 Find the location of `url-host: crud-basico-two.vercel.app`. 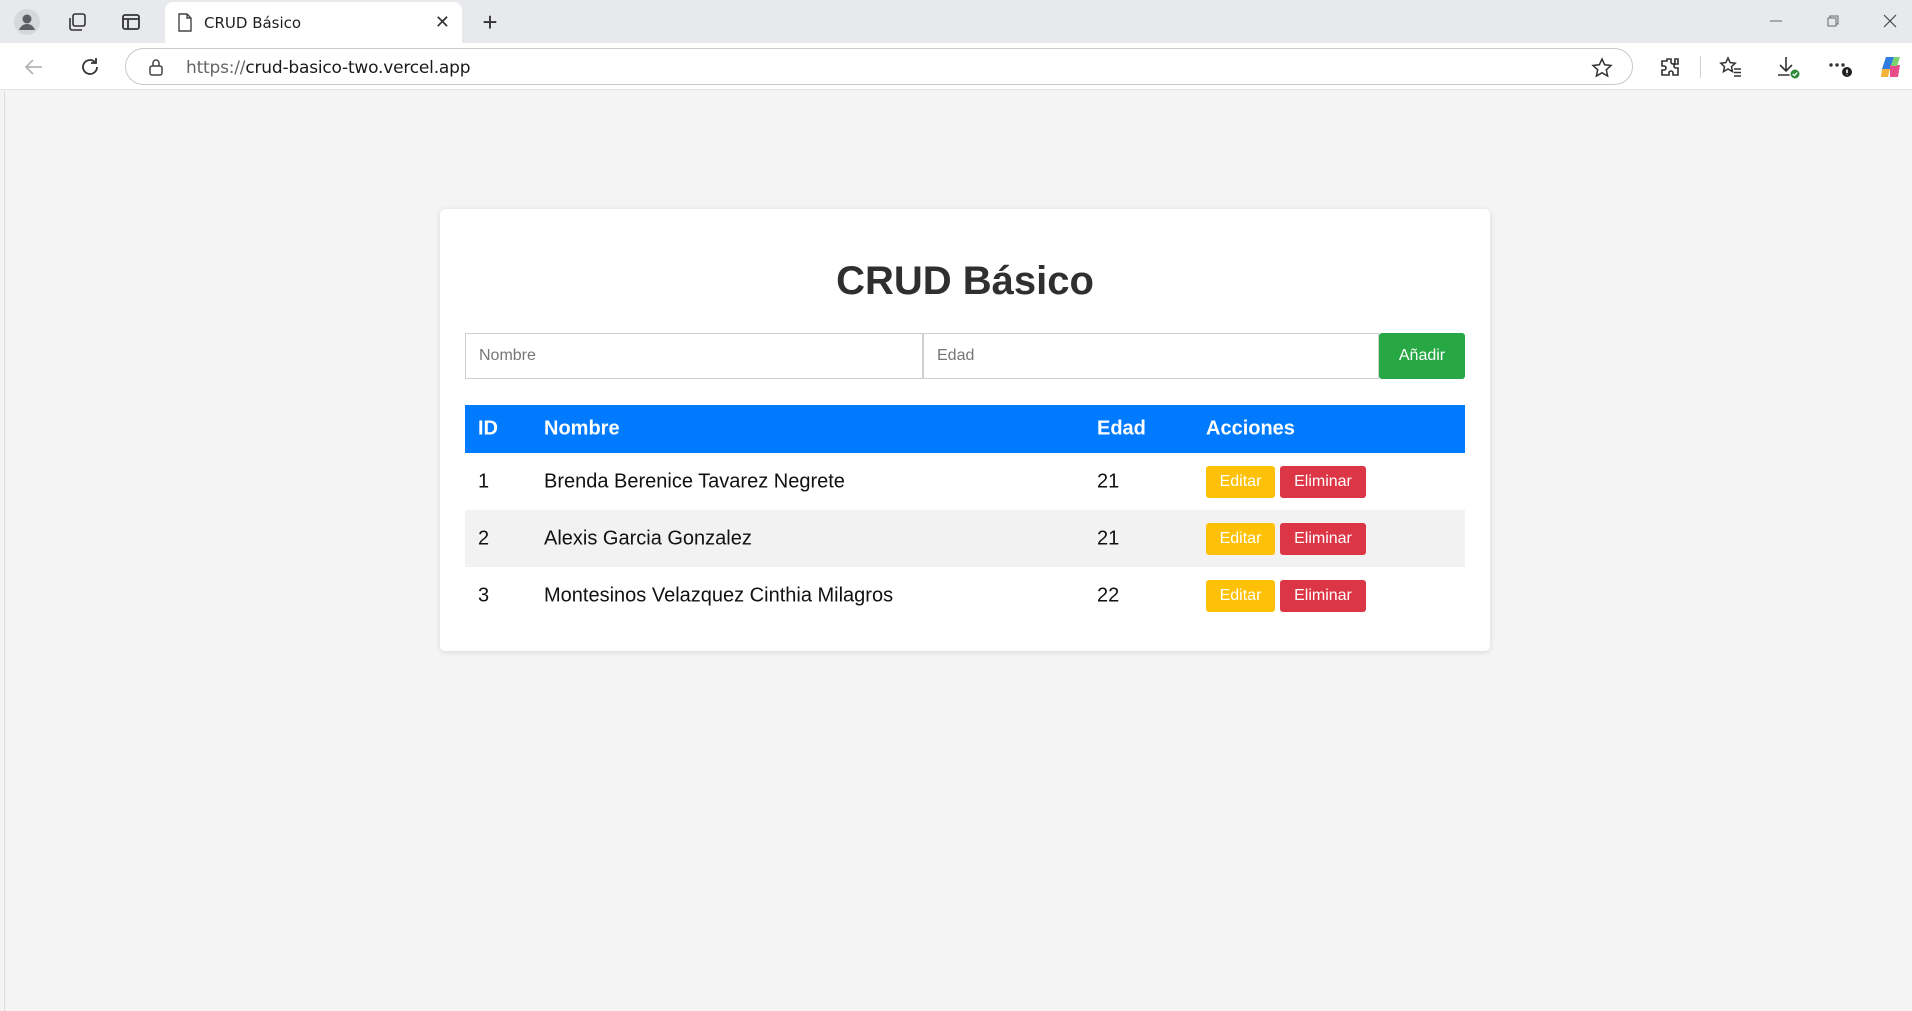

url-host: crud-basico-two.vercel.app is located at coordinates (358, 68).